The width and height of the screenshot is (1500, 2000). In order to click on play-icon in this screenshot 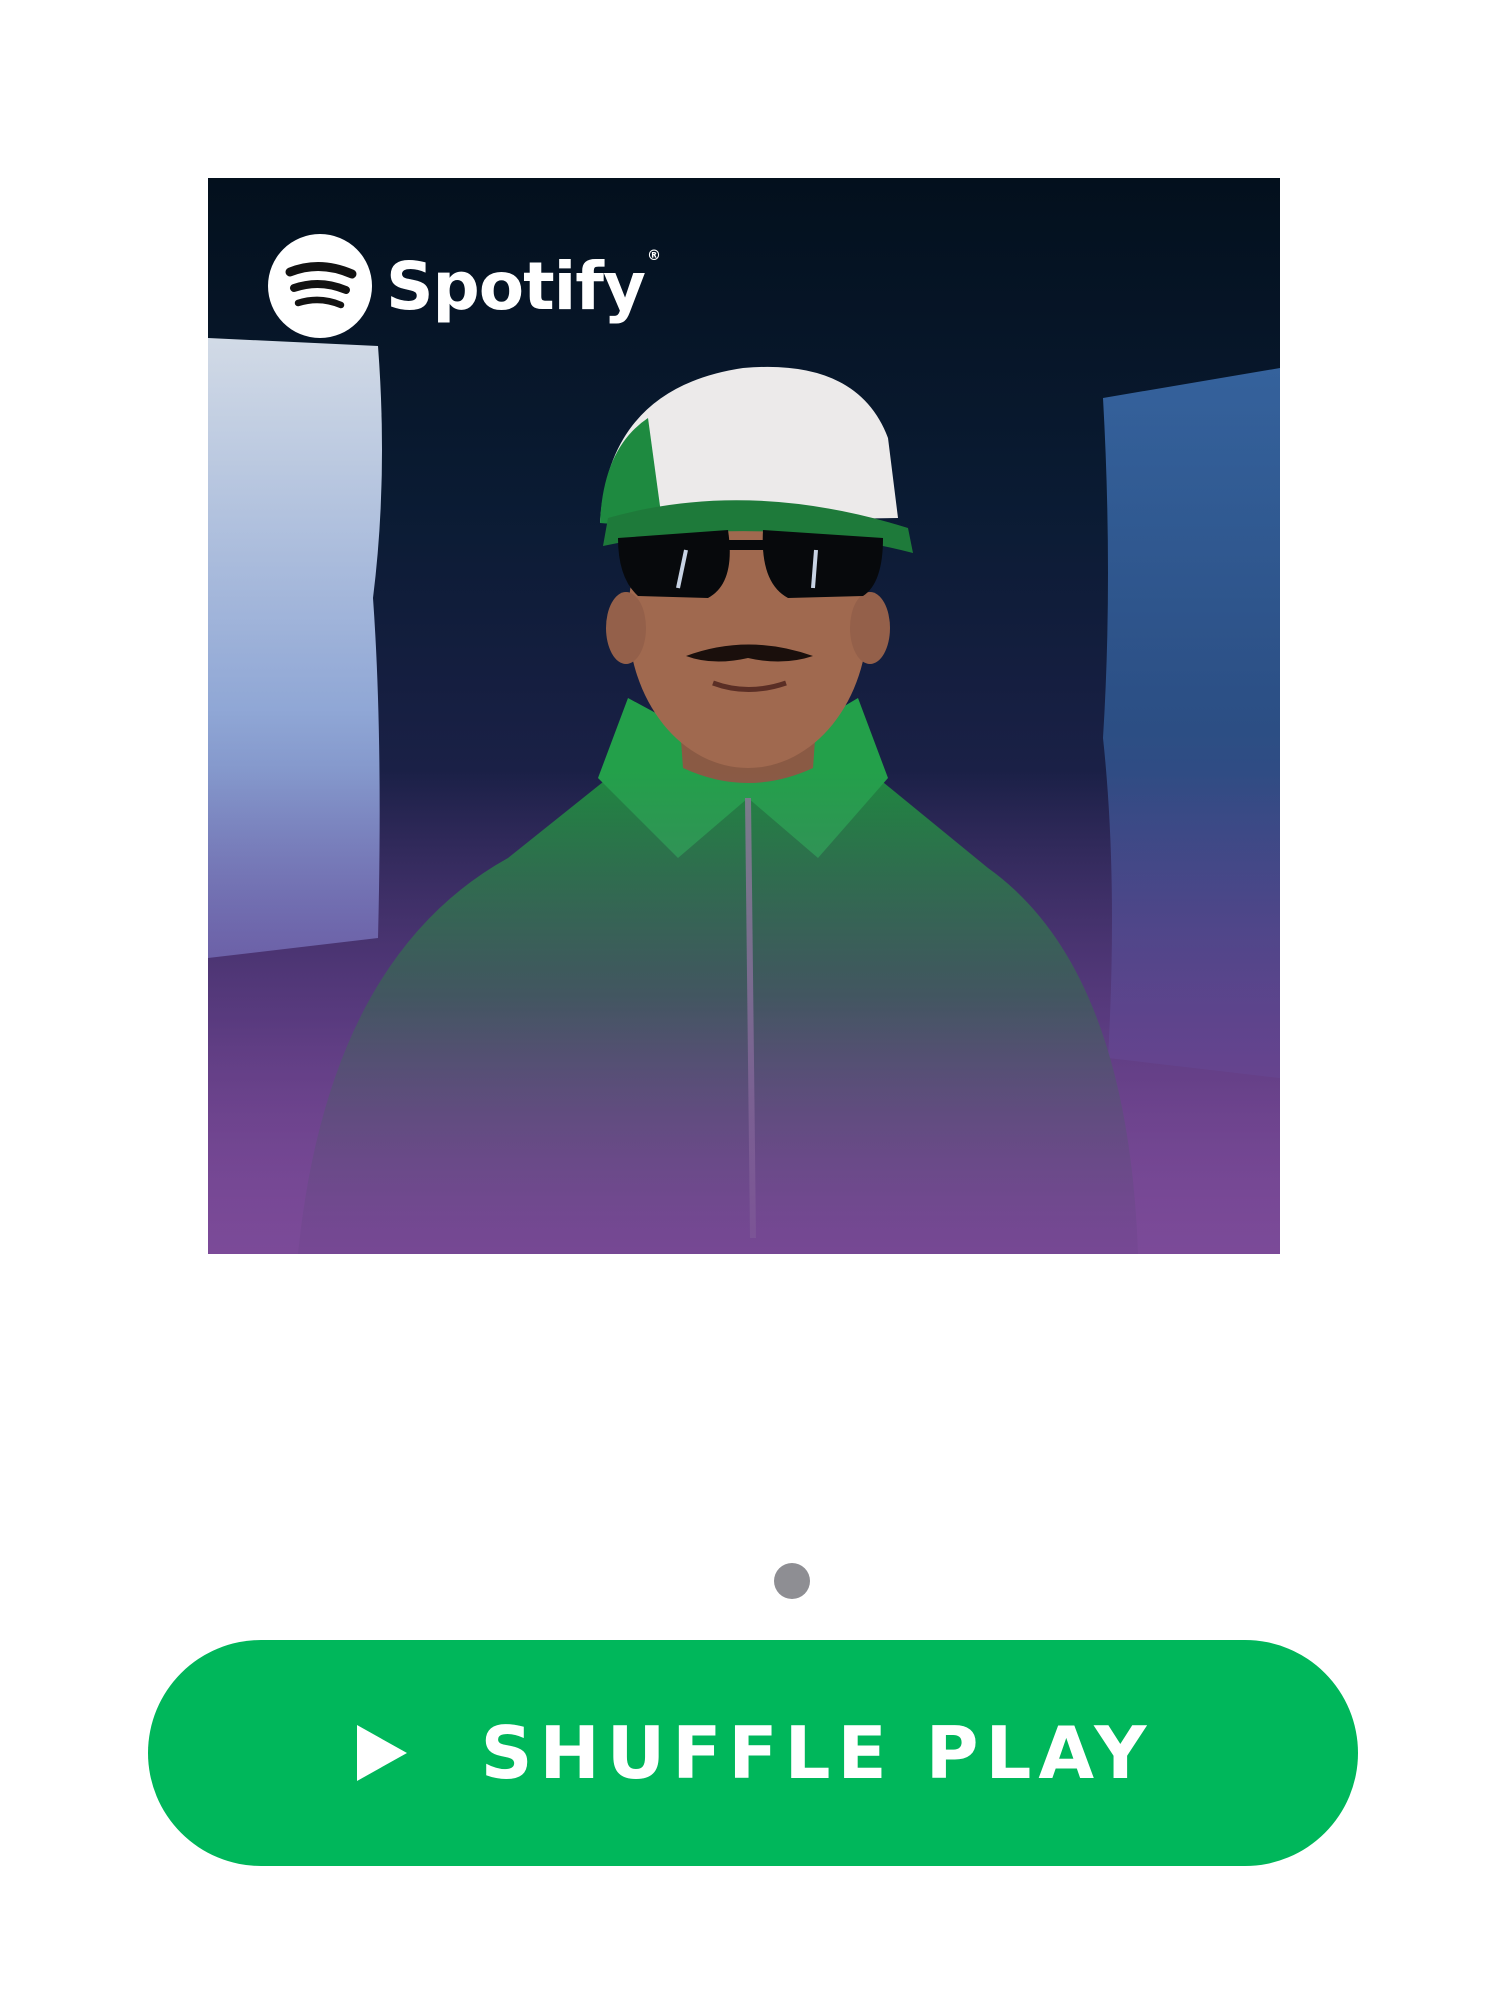, I will do `click(381, 1753)`.